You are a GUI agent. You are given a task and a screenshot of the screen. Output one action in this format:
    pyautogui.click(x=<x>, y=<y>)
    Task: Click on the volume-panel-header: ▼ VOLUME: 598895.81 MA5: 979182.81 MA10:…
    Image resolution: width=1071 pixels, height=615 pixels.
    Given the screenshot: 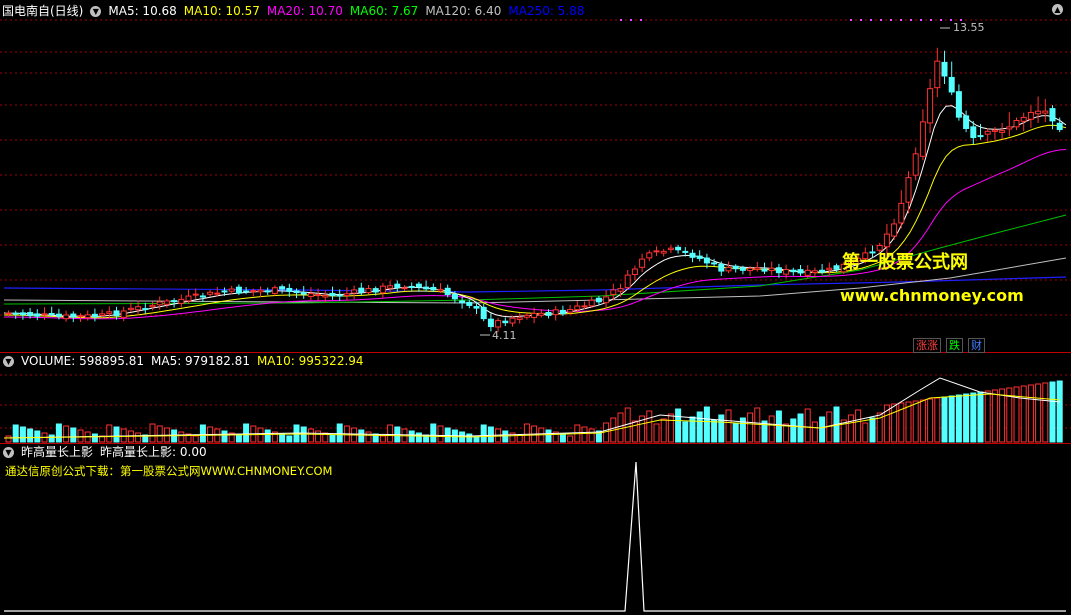 What is the action you would take?
    pyautogui.click(x=185, y=361)
    